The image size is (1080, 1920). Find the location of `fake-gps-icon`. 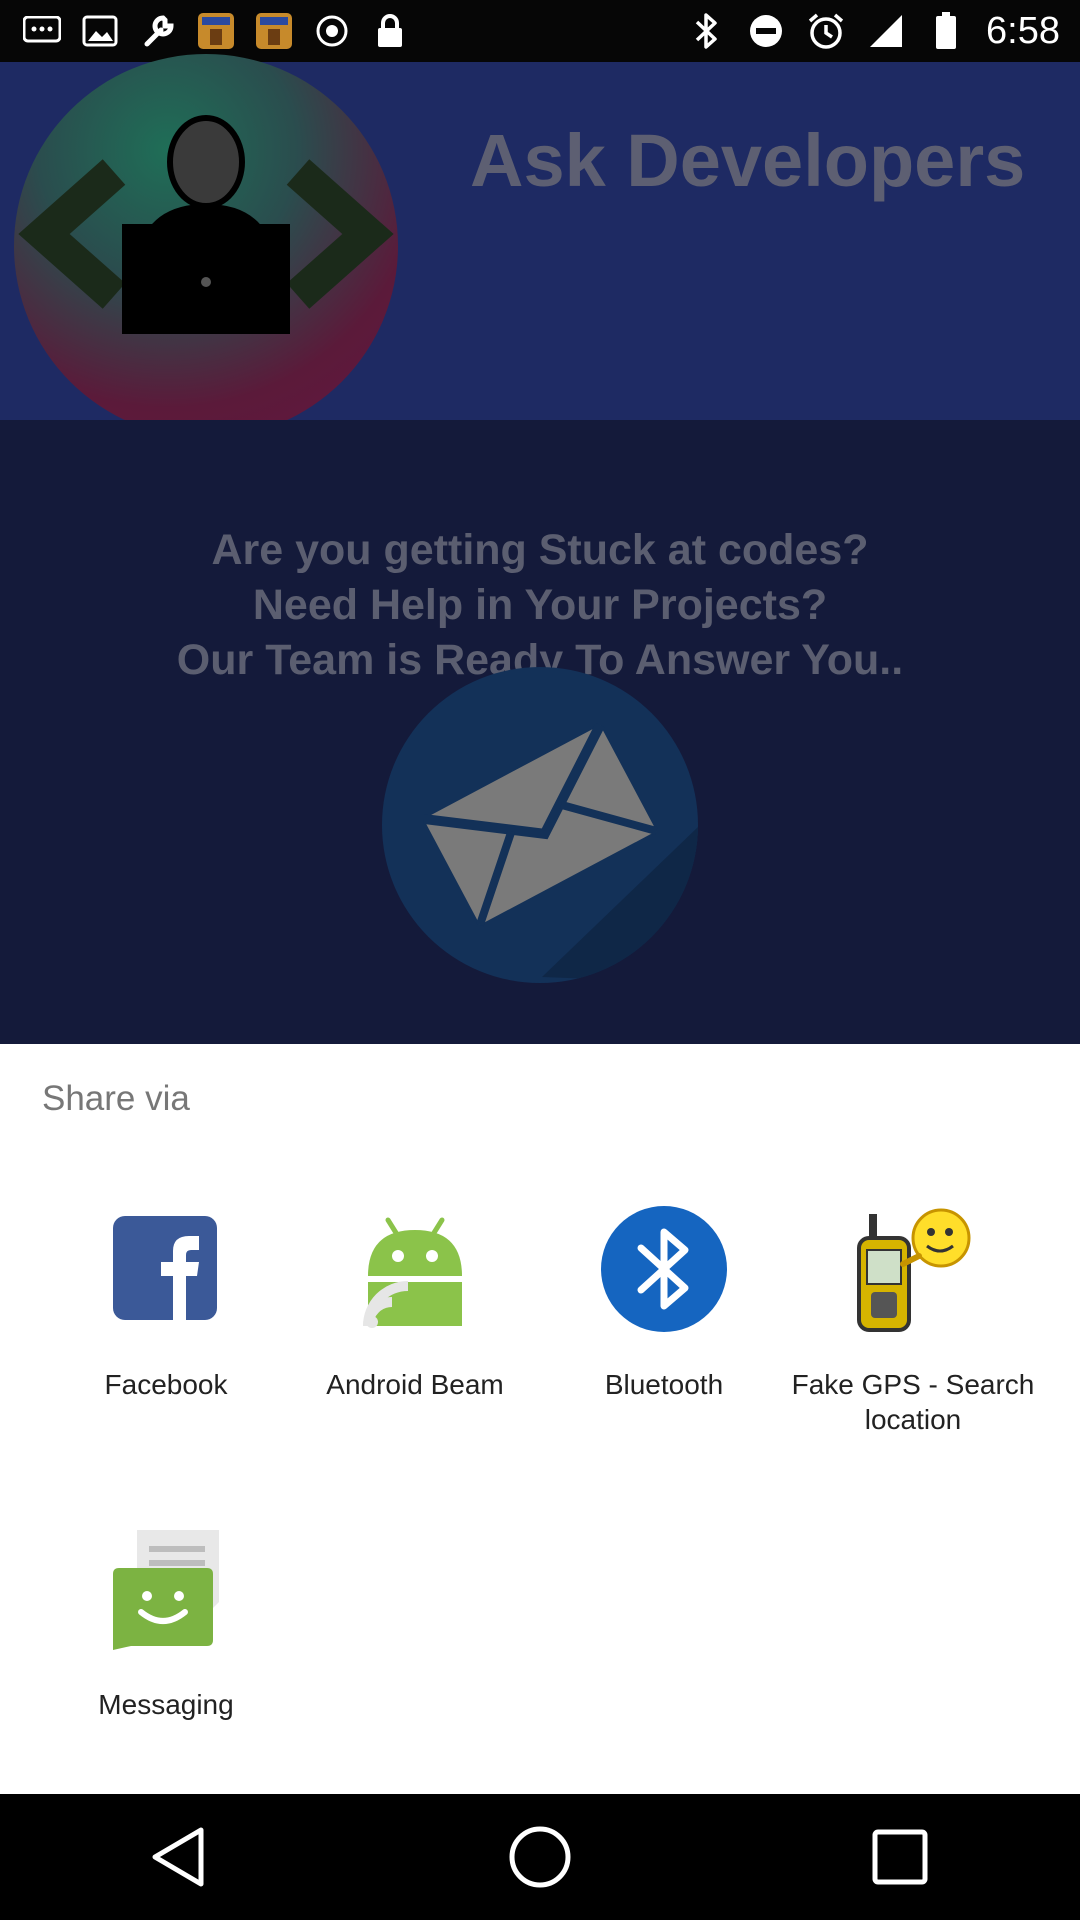

fake-gps-icon is located at coordinates (913, 1268).